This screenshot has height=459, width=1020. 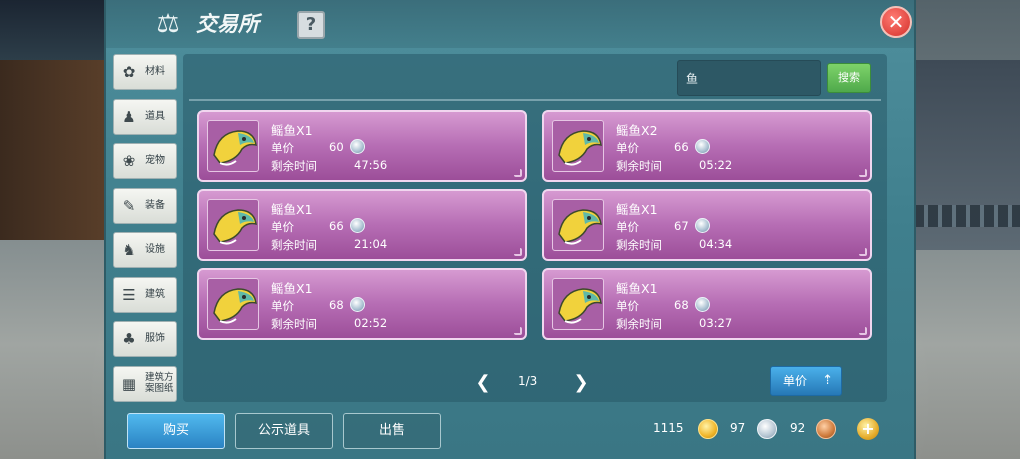 I want to click on listing-card: 鳐鱼X1 单价 67 剩余时间 04:34, so click(x=707, y=225).